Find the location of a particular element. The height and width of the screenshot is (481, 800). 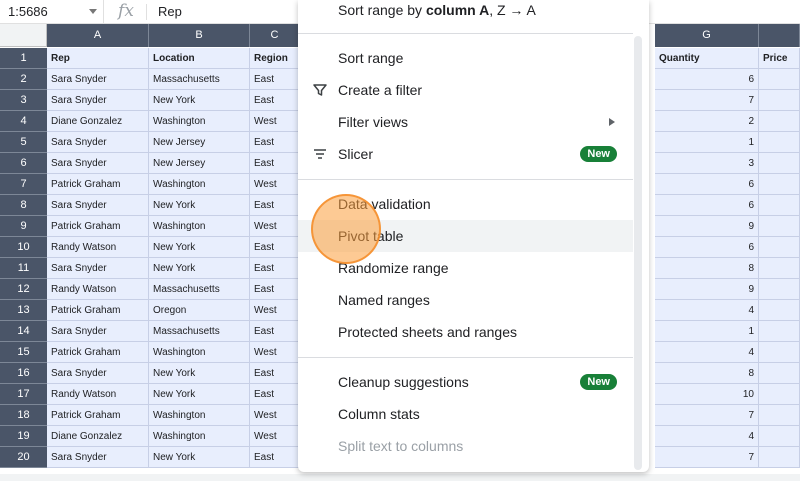

menu-scrollbar is located at coordinates (638, 253).